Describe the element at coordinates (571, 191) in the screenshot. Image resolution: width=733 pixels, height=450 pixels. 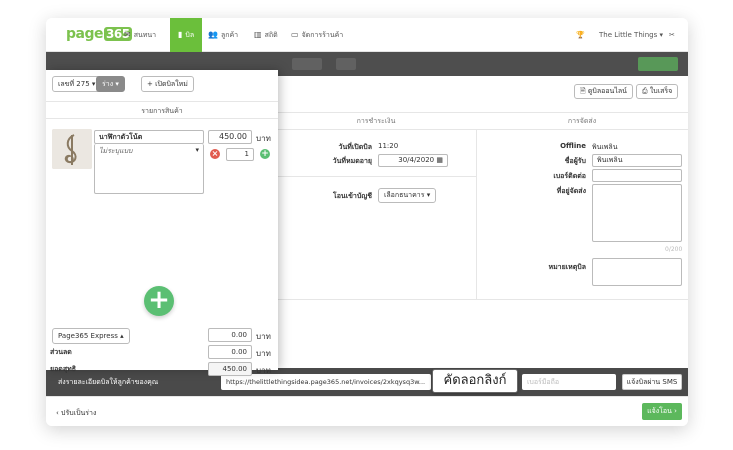
I see `address-label: ที่อยู่จัดส่ง` at that location.